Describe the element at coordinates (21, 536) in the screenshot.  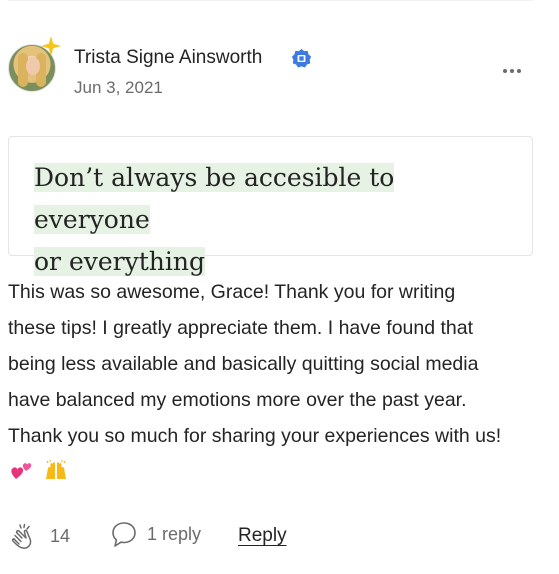
I see `clap-icon` at that location.